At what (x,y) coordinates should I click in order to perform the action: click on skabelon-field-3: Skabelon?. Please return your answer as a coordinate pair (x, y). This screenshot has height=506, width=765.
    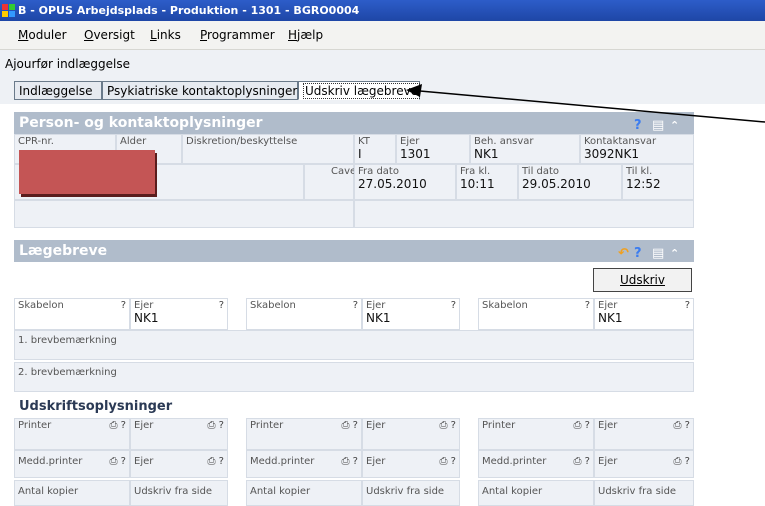
    Looking at the image, I should click on (536, 314).